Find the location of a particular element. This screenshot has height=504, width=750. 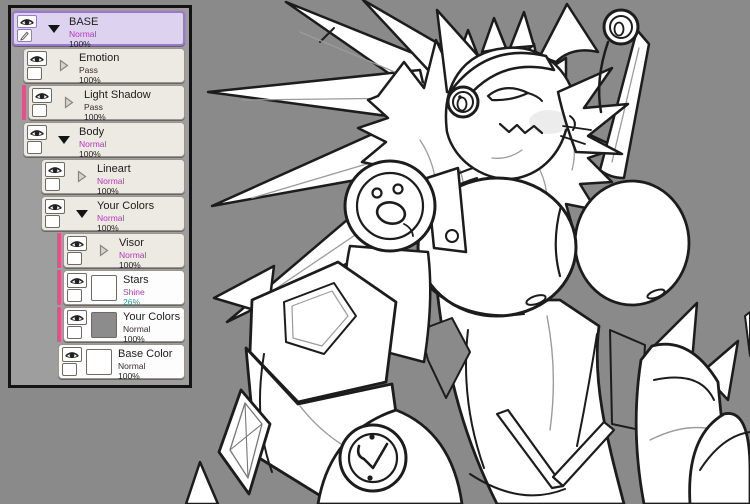

layer-row-base: BASE Normal 100% is located at coordinates (98, 30).